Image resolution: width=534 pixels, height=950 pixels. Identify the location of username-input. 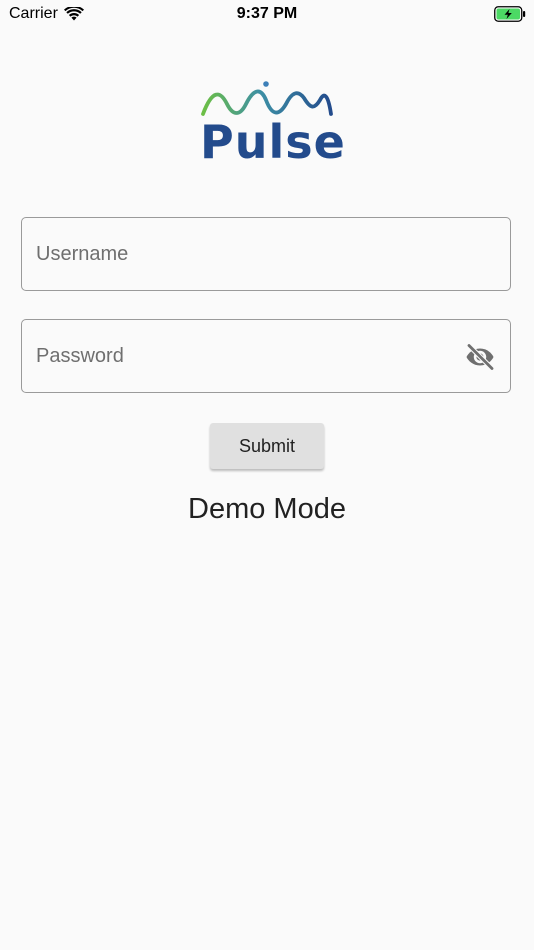
(251, 254).